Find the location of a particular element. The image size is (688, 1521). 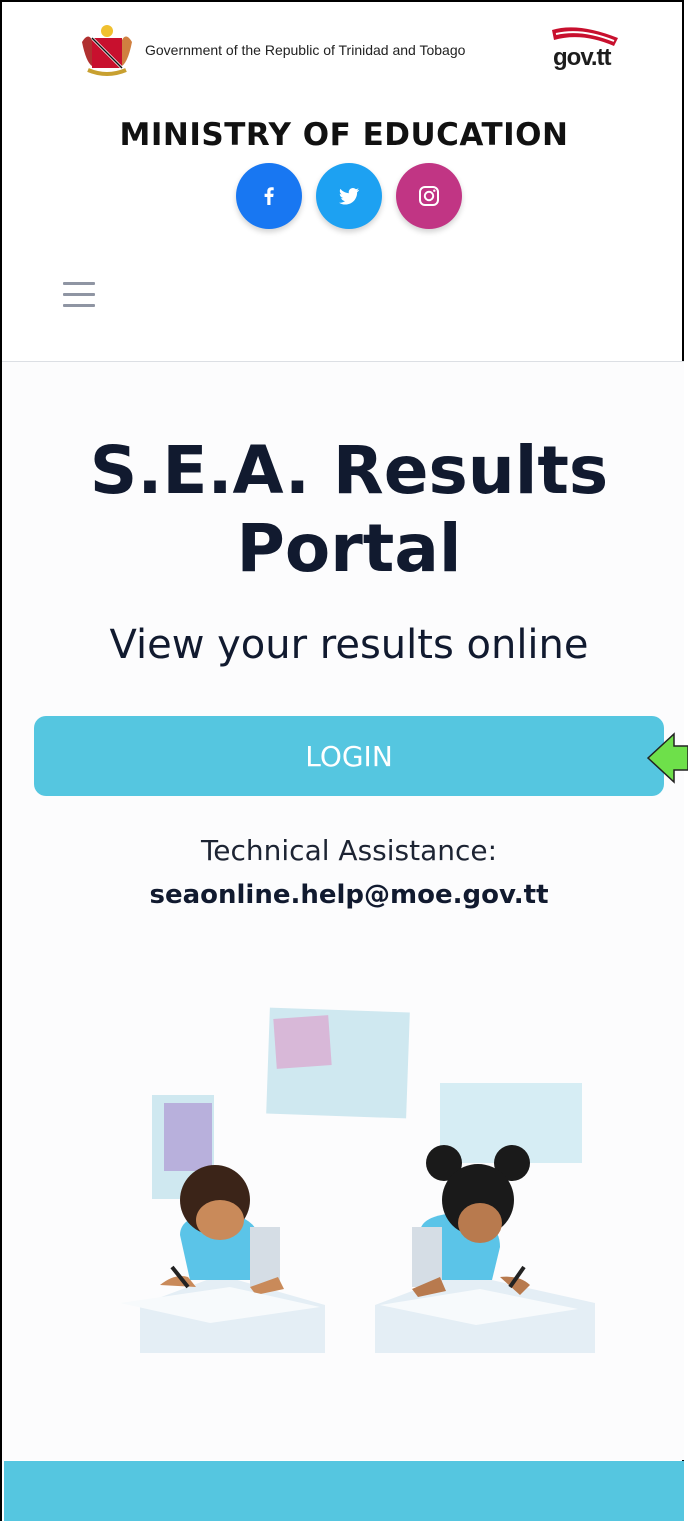

page-title: S.E.A. Results Portal is located at coordinates (344, 510).